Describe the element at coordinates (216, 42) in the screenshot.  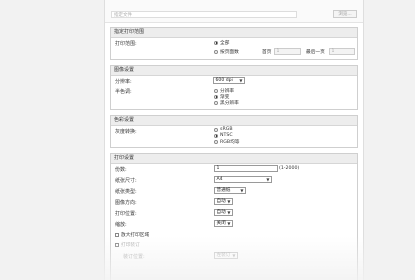
I see `radio-all` at that location.